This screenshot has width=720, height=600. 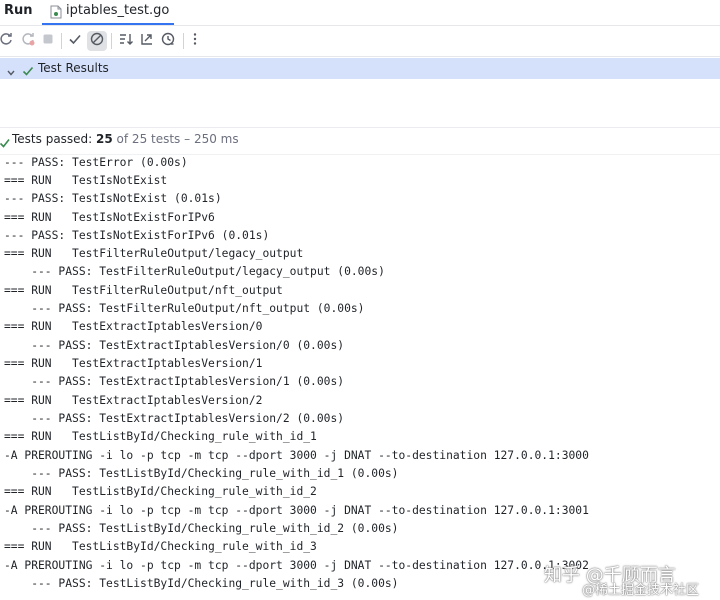 What do you see at coordinates (109, 217) in the screenshot?
I see `console-line: === RUN TestIsNotExistForIPv6` at bounding box center [109, 217].